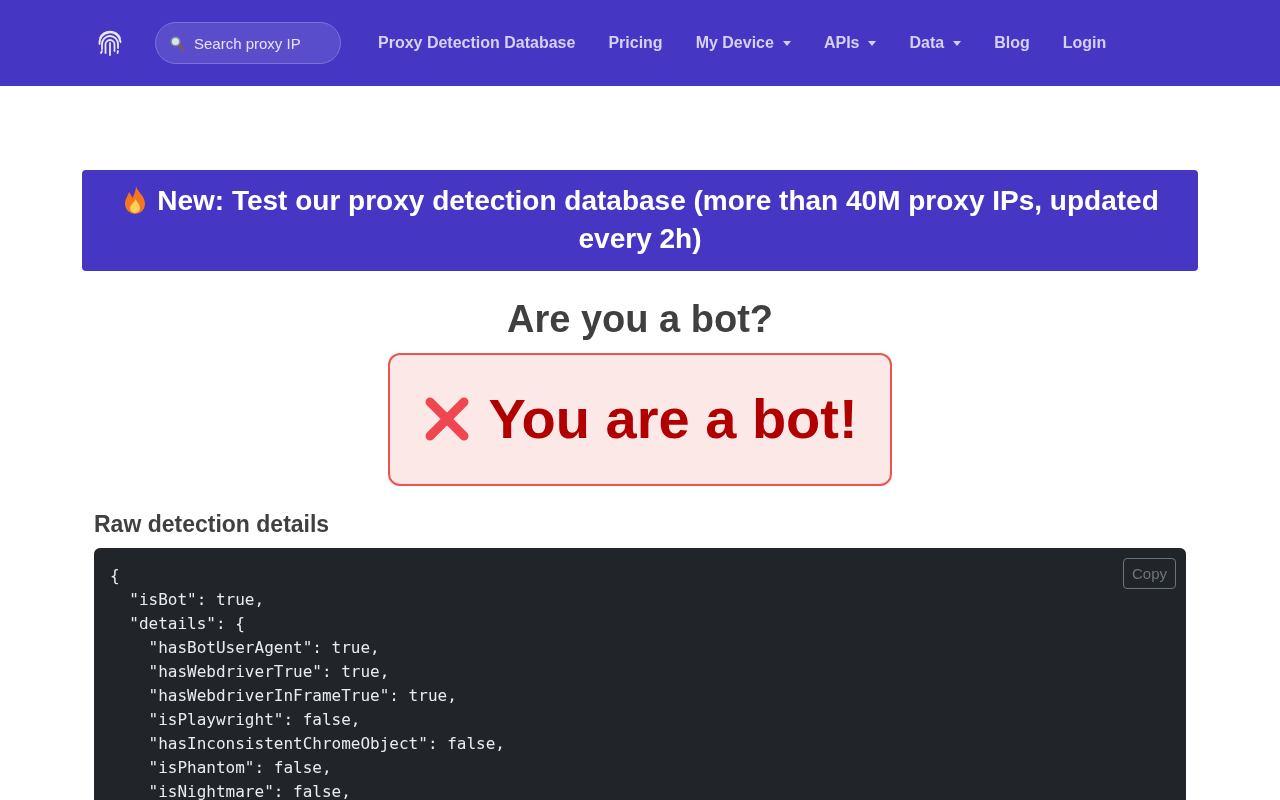 This screenshot has width=1280, height=800. Describe the element at coordinates (477, 43) in the screenshot. I see `nav-link: Proxy Detection Database` at that location.